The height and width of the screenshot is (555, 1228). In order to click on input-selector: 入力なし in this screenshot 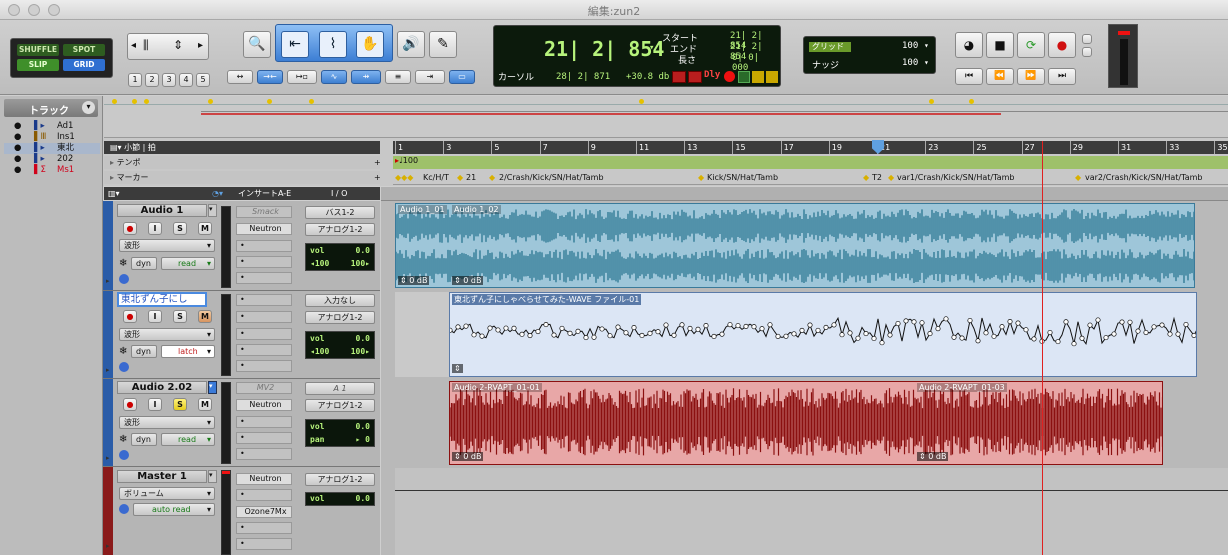, I will do `click(340, 300)`.